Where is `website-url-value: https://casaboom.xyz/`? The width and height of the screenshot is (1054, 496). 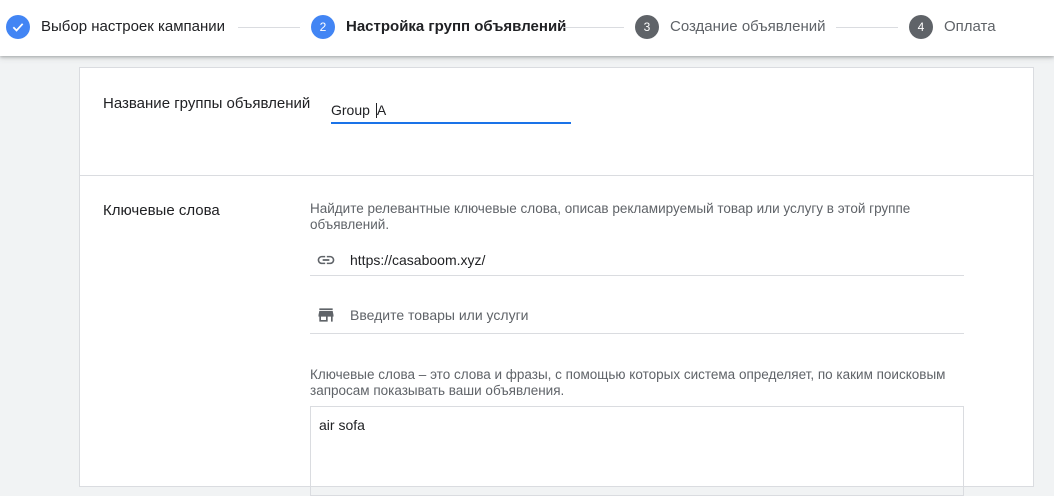 website-url-value: https://casaboom.xyz/ is located at coordinates (418, 260).